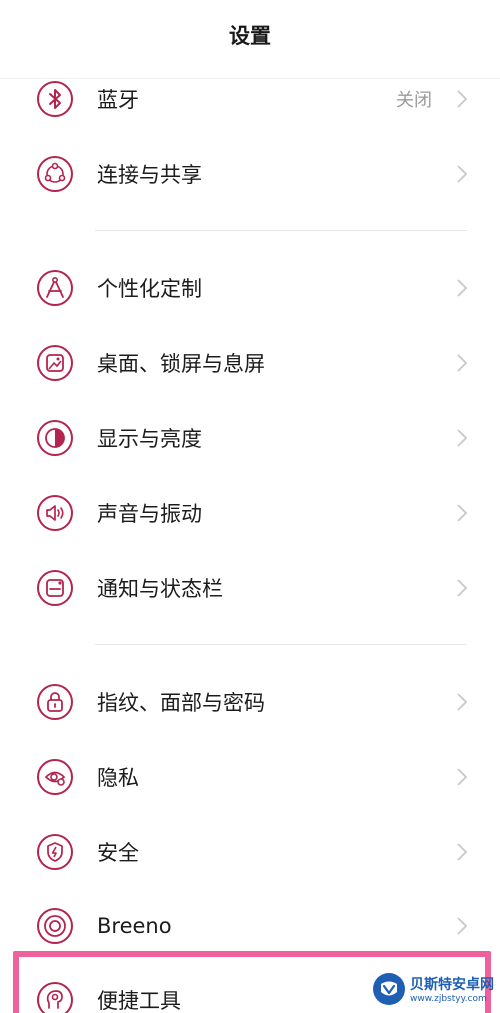 This screenshot has height=1013, width=500. What do you see at coordinates (250, 852) in the screenshot?
I see `settings-item-security: 安全` at bounding box center [250, 852].